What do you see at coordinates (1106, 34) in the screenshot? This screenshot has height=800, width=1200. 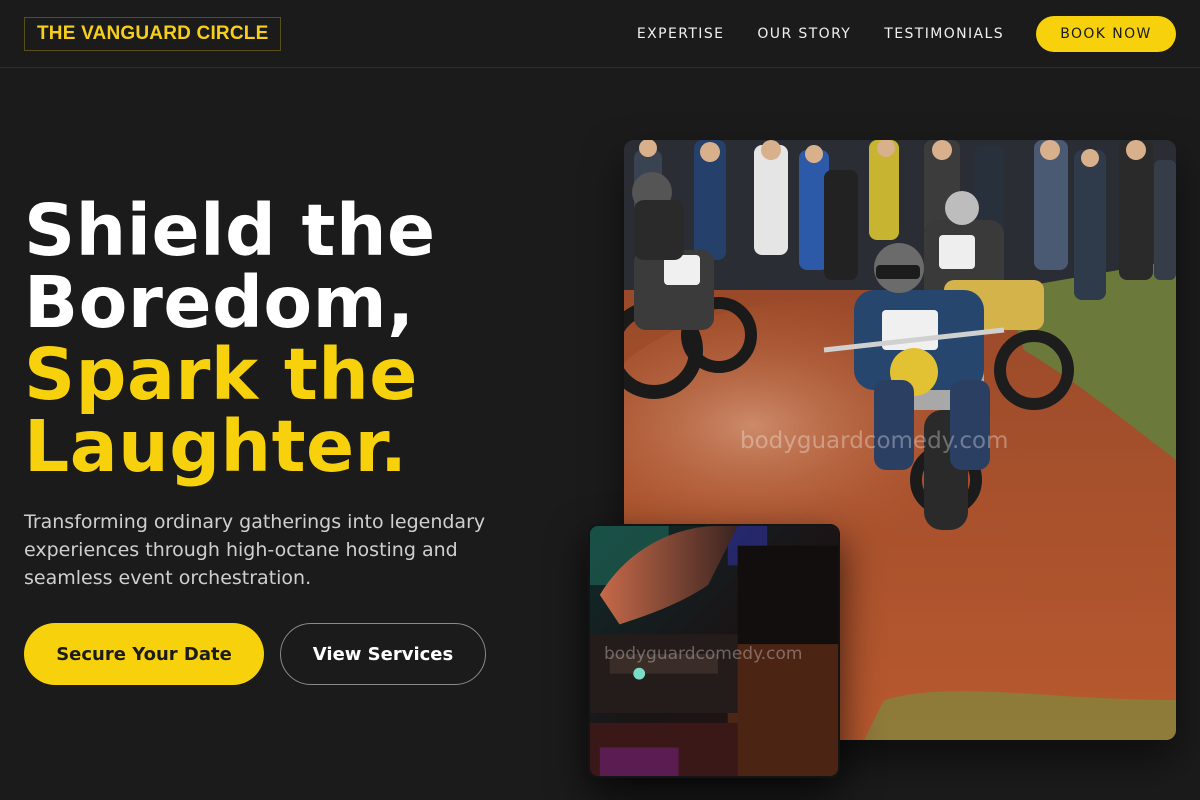 I see `book-now-button: BOOK NOW` at bounding box center [1106, 34].